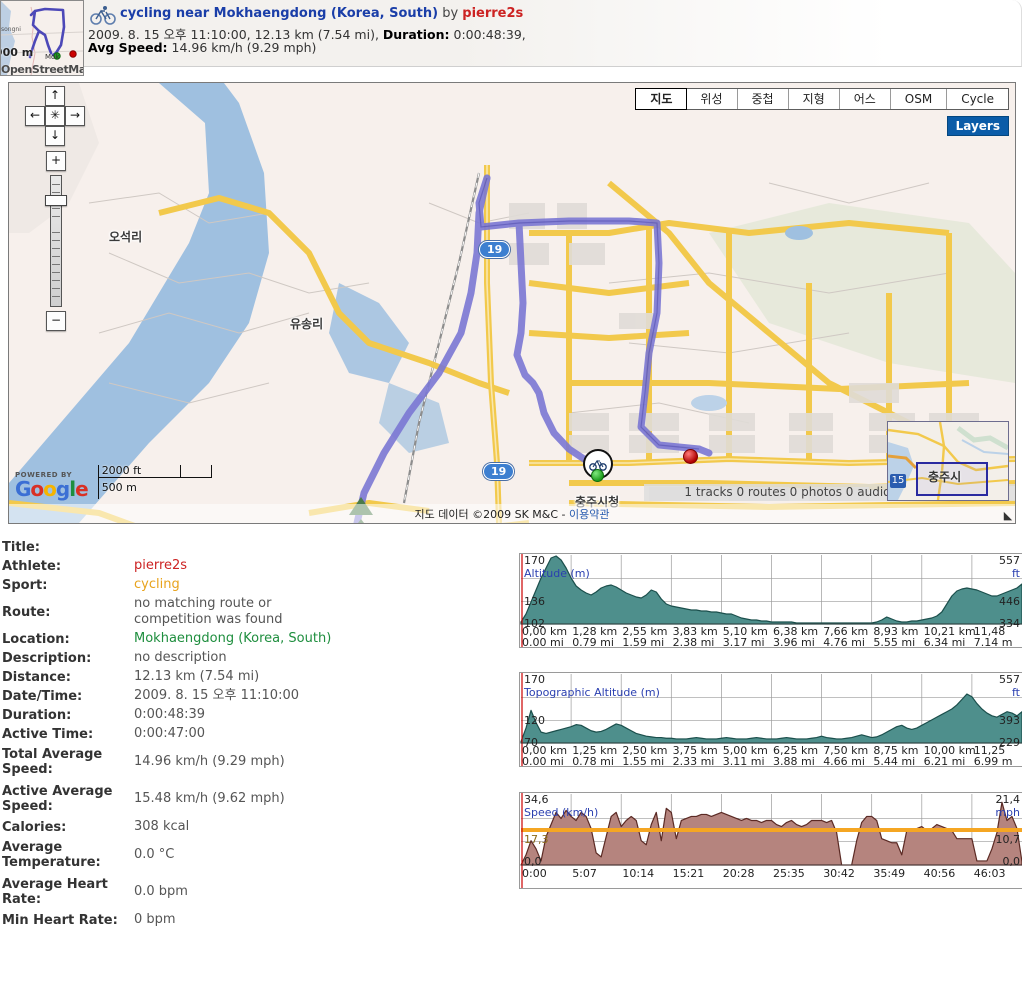 The width and height of the screenshot is (1022, 993). What do you see at coordinates (977, 99) in the screenshot?
I see `map-type-cycle: Cycle` at bounding box center [977, 99].